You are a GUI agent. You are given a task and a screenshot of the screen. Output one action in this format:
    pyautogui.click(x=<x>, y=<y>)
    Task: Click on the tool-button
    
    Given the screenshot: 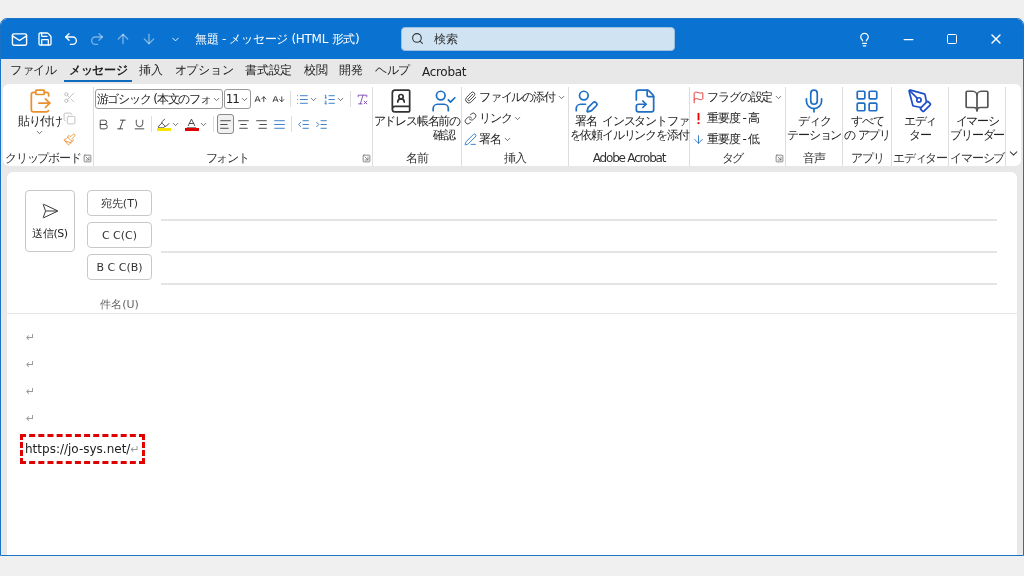 What is the action you would take?
    pyautogui.click(x=225, y=124)
    